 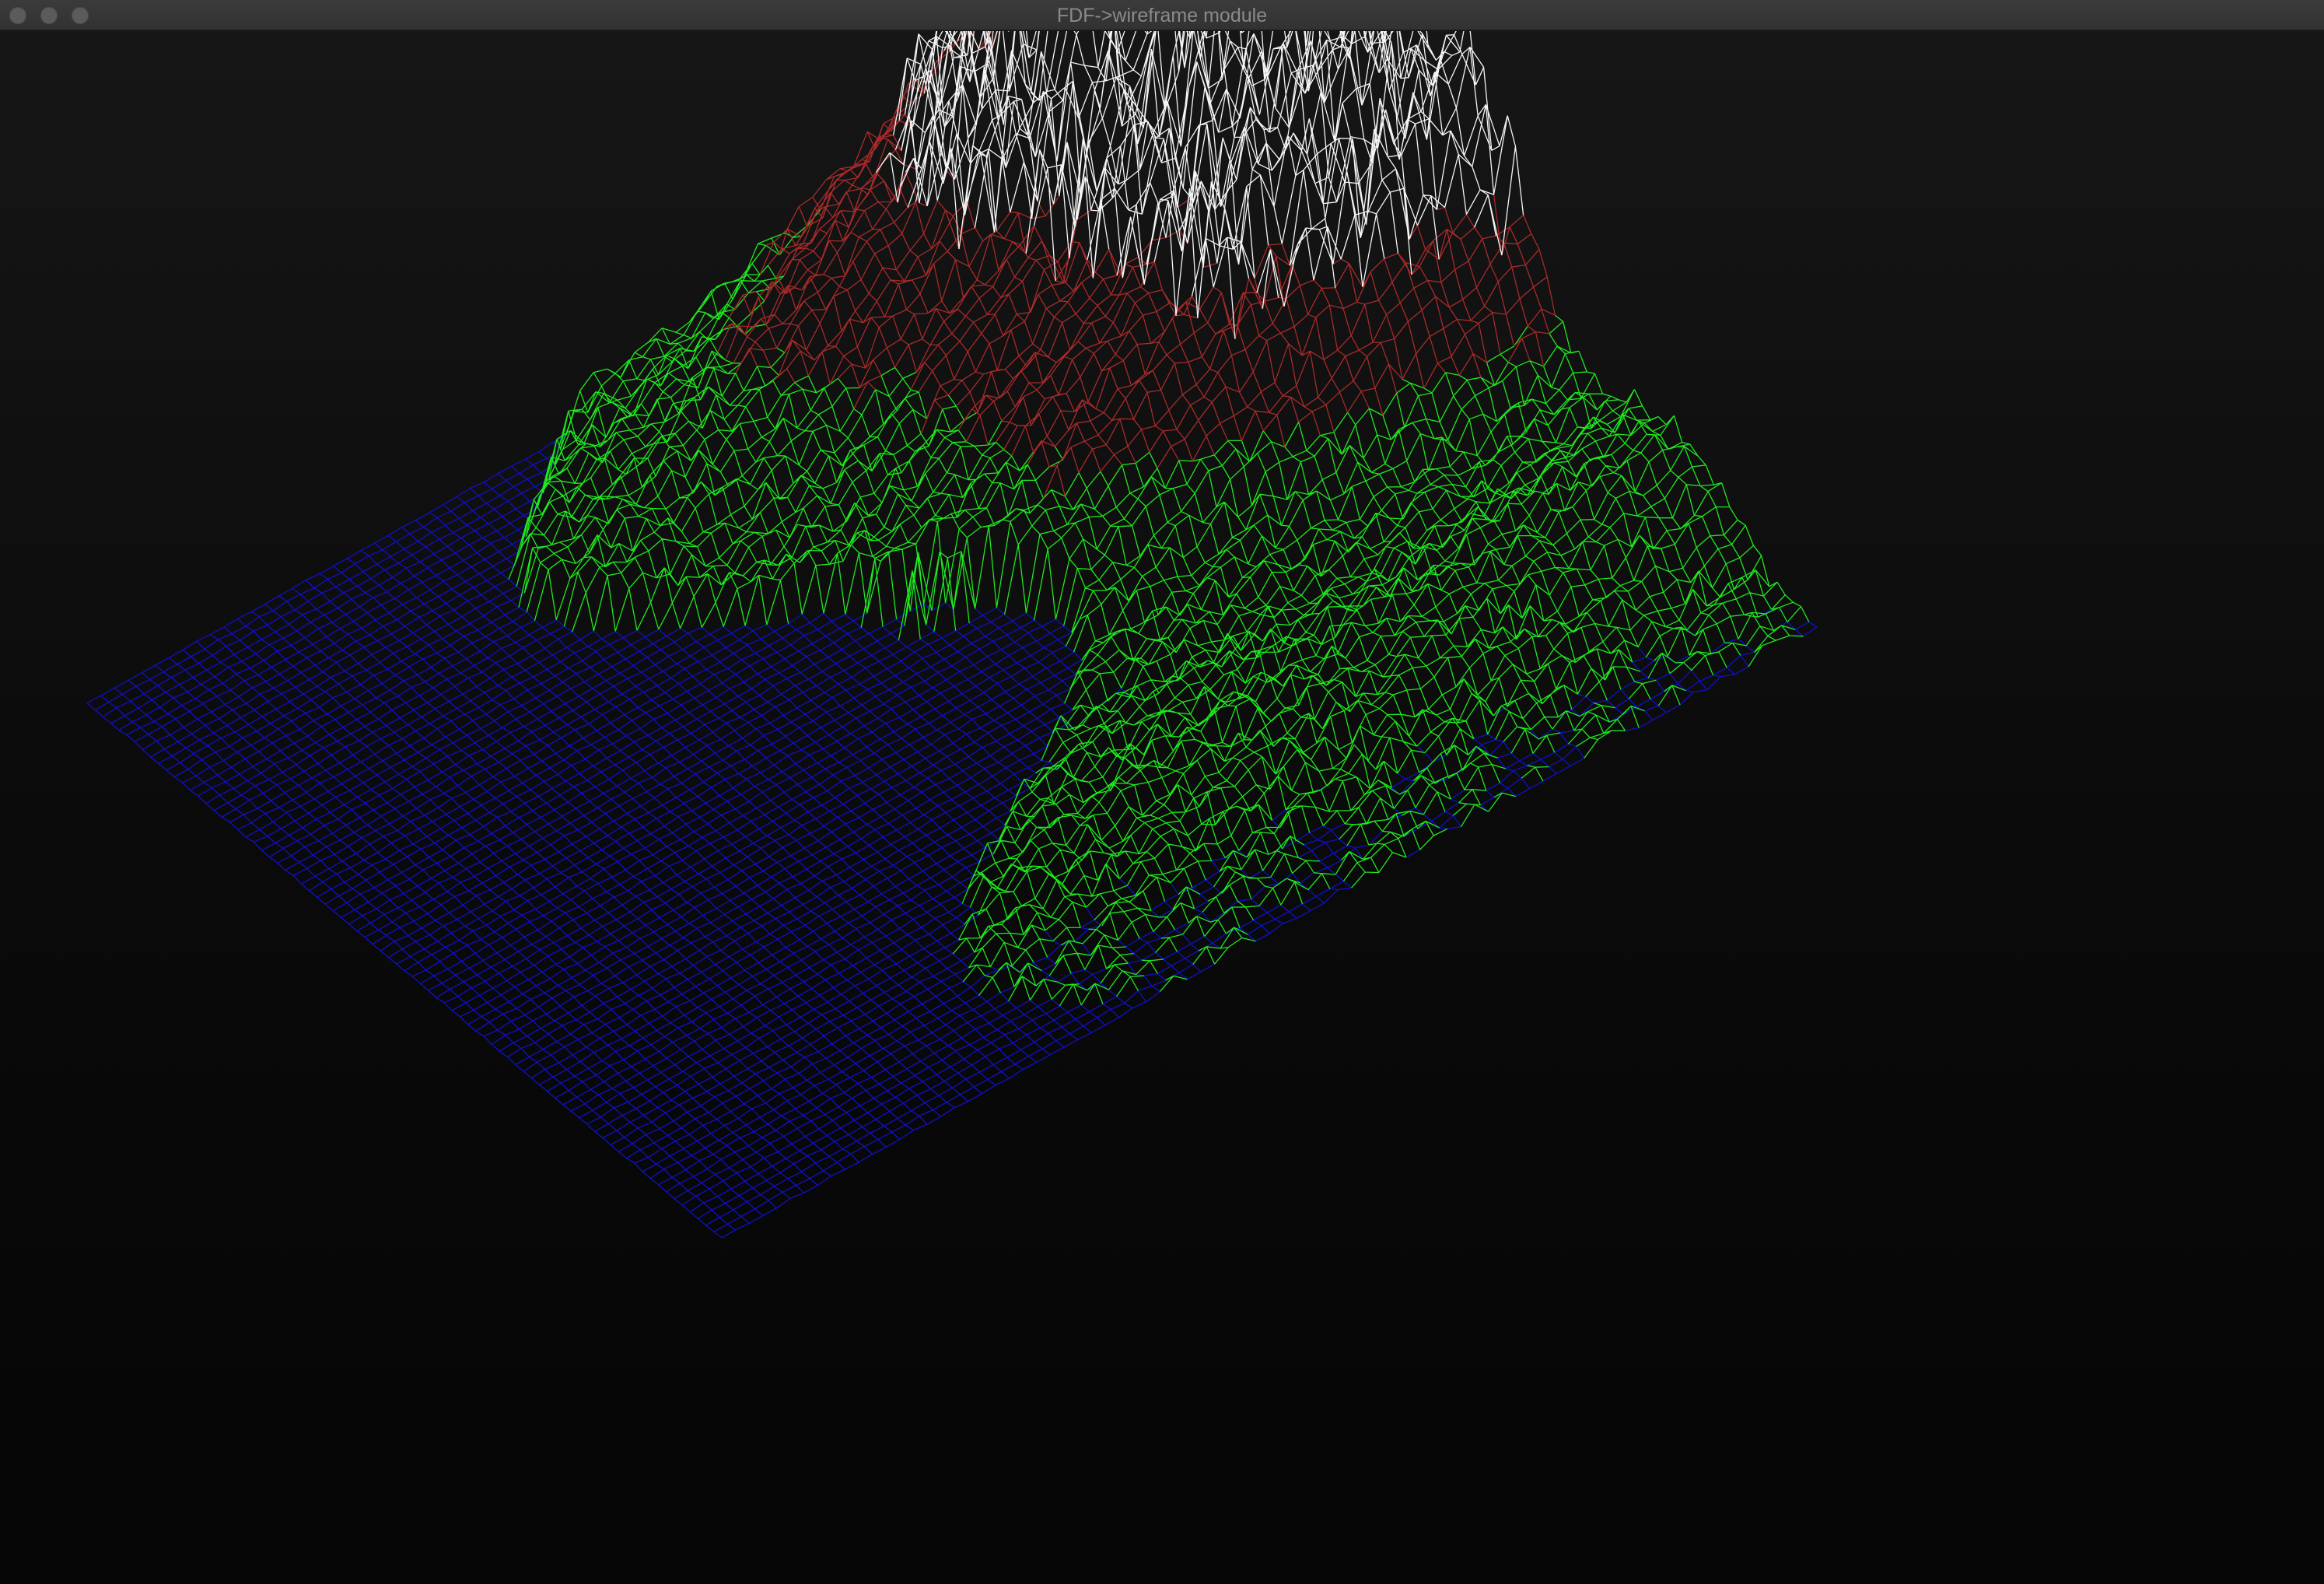 I want to click on peak-mesh, so click(x=1199, y=185).